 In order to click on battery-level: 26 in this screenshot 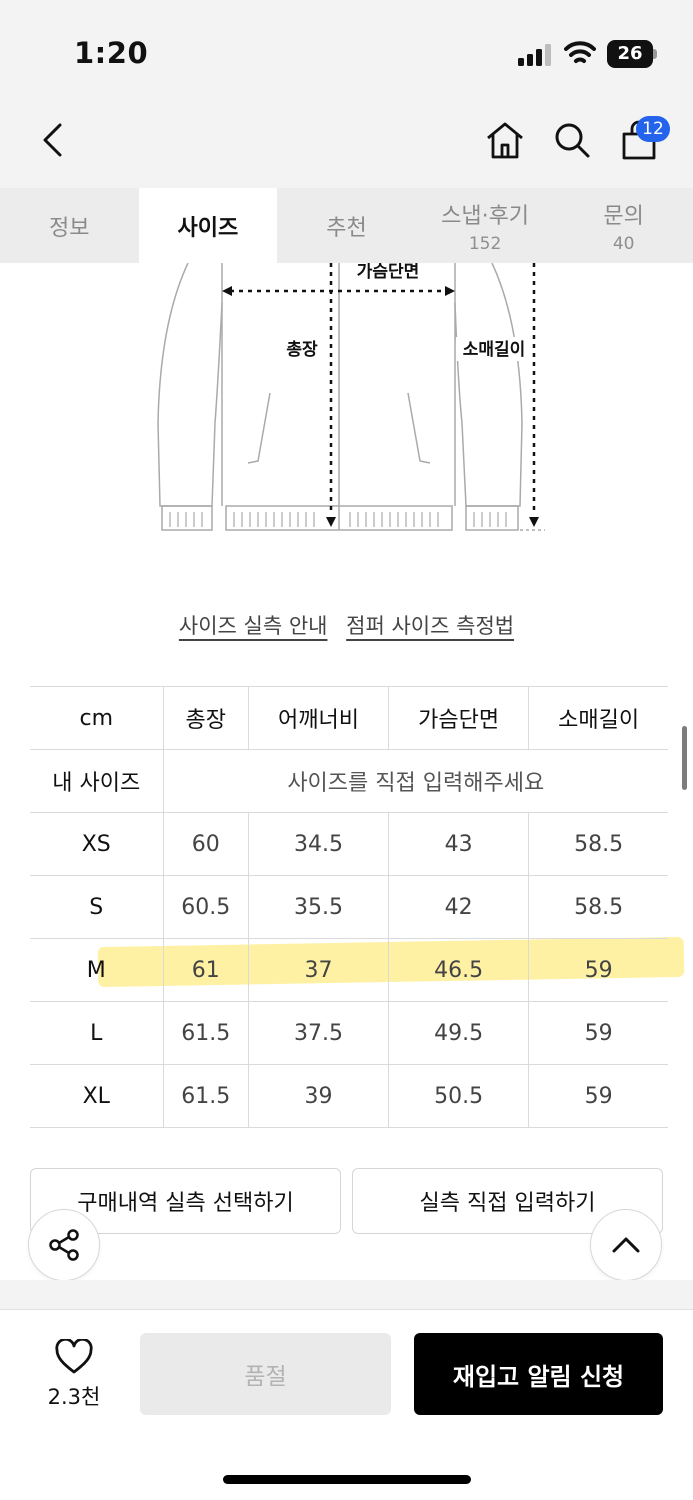, I will do `click(630, 54)`.